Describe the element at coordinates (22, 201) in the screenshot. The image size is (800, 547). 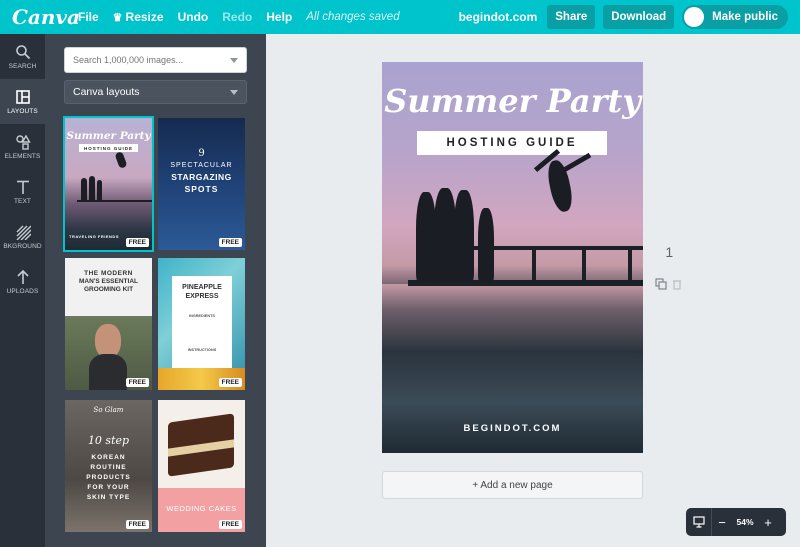
I see `rail-text-label: TEXT` at that location.